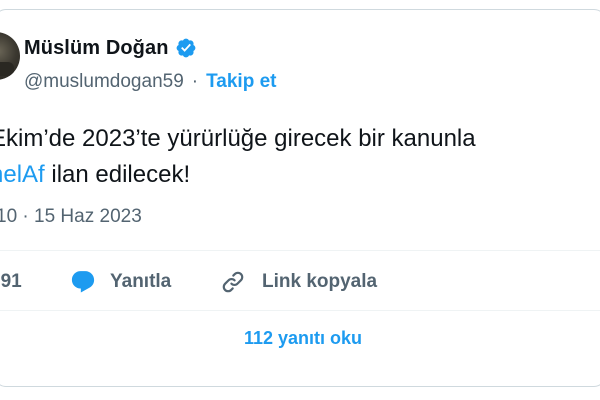 The width and height of the screenshot is (600, 400). What do you see at coordinates (83, 282) in the screenshot?
I see `reply-bubble-icon` at bounding box center [83, 282].